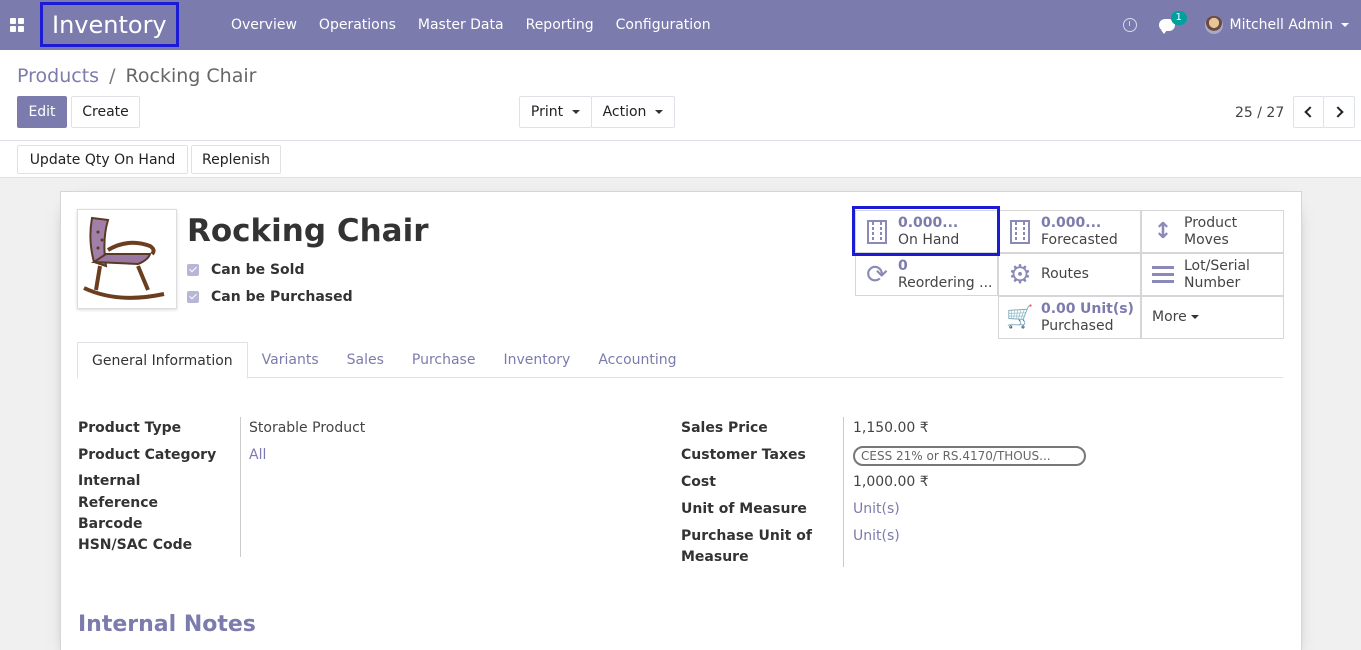 The image size is (1361, 650). What do you see at coordinates (1079, 239) in the screenshot?
I see `forecasted-label: Forecasted` at bounding box center [1079, 239].